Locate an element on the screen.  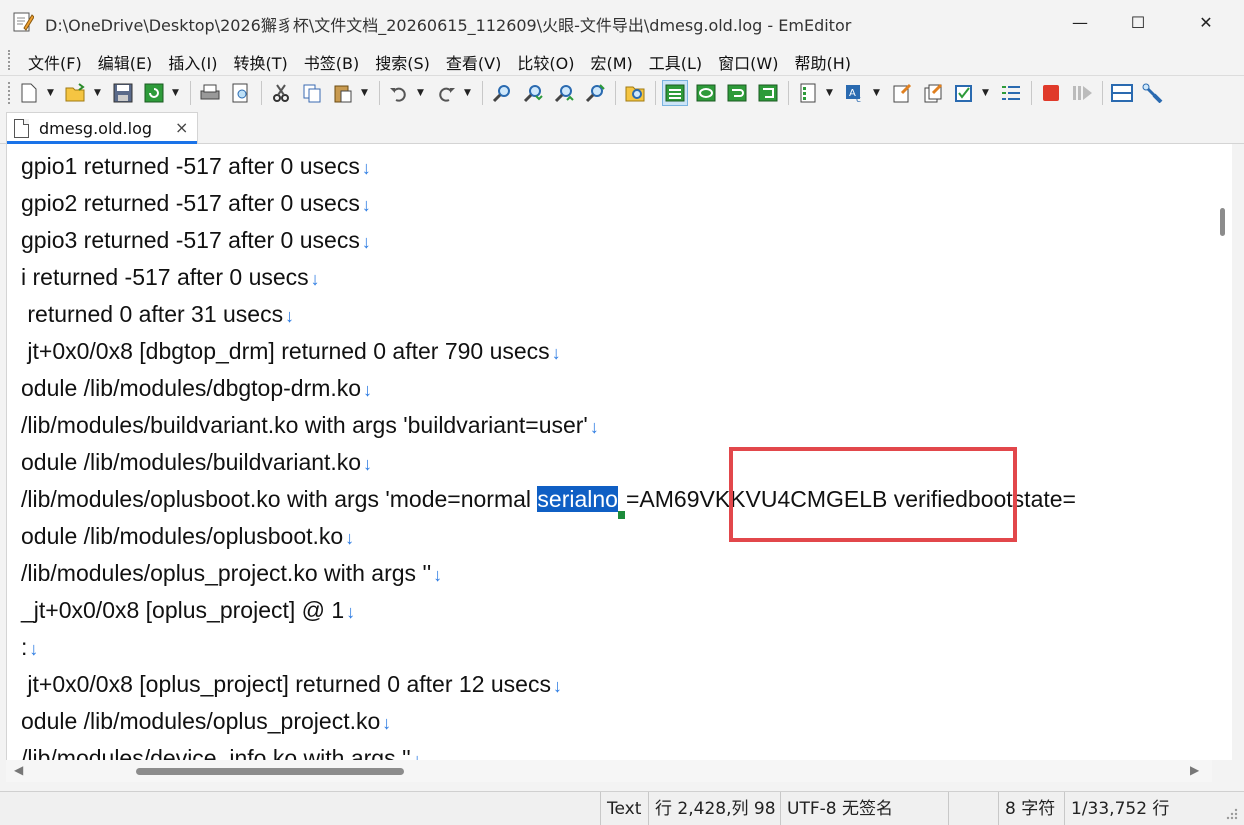
vertical-scrollbar is located at coordinates (1222, 452).